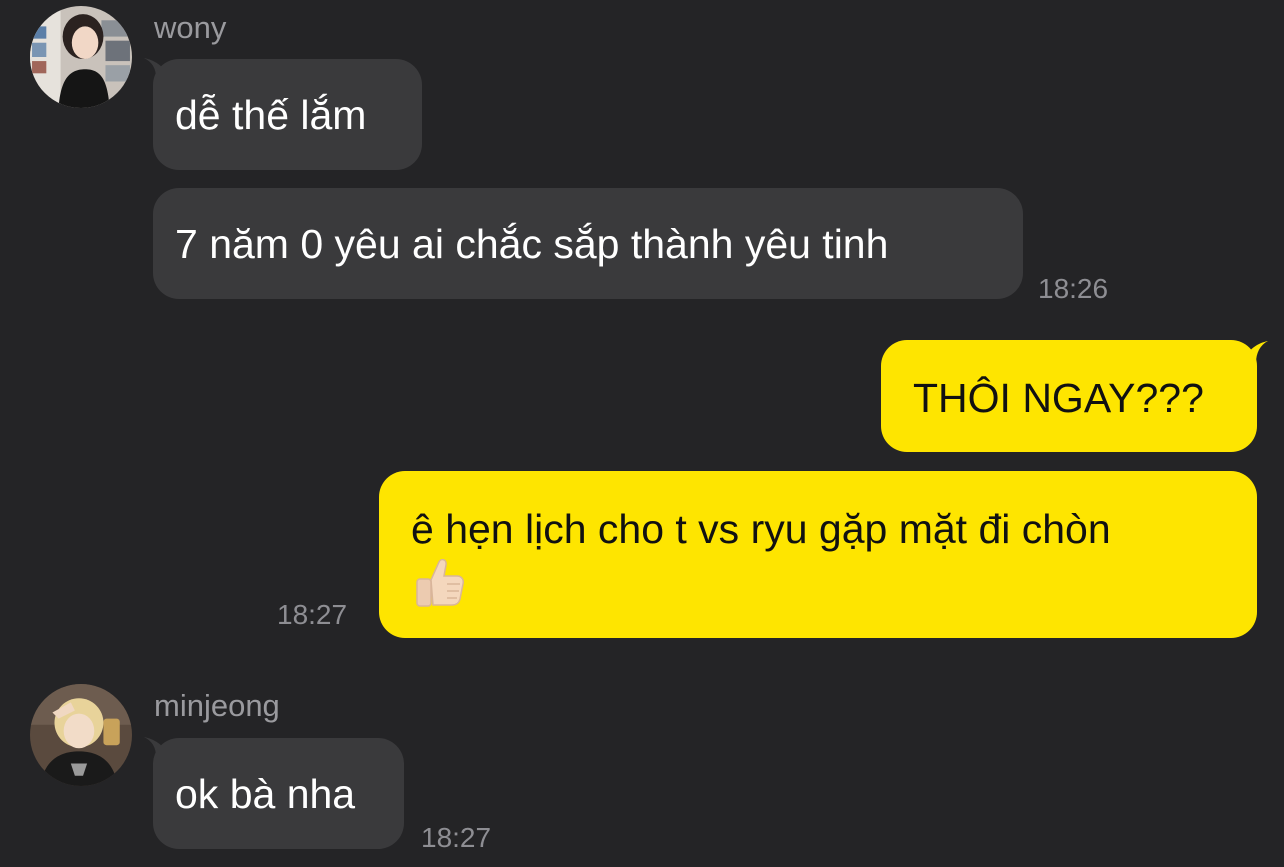 This screenshot has height=867, width=1284. What do you see at coordinates (217, 705) in the screenshot?
I see `sender-name-minjeong: minjeong` at bounding box center [217, 705].